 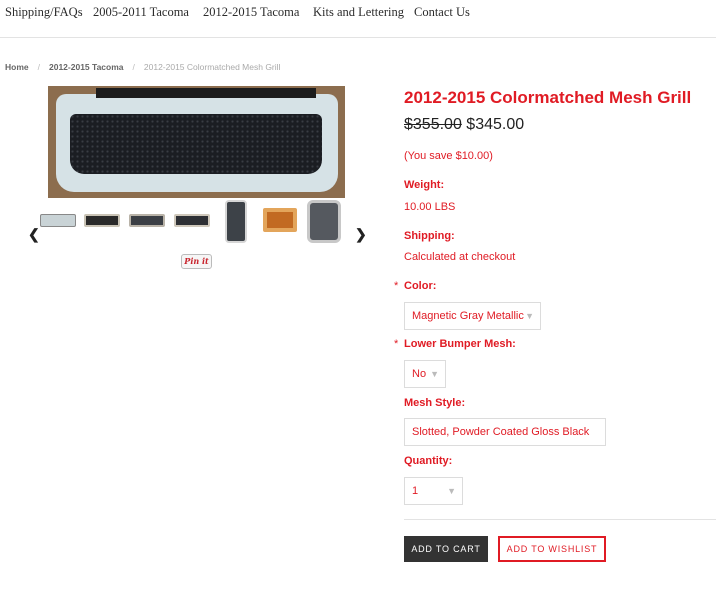 What do you see at coordinates (17, 67) in the screenshot?
I see `breadcrumb-home: Home` at bounding box center [17, 67].